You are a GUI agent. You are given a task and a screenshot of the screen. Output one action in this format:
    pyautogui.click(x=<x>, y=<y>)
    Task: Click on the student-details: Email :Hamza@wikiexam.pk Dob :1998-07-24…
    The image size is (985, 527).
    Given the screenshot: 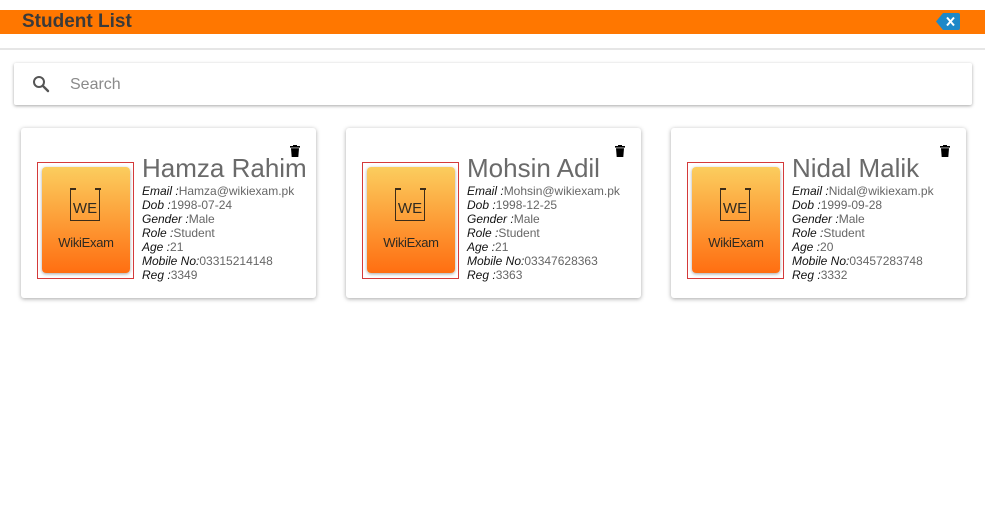 What is the action you would take?
    pyautogui.click(x=218, y=233)
    